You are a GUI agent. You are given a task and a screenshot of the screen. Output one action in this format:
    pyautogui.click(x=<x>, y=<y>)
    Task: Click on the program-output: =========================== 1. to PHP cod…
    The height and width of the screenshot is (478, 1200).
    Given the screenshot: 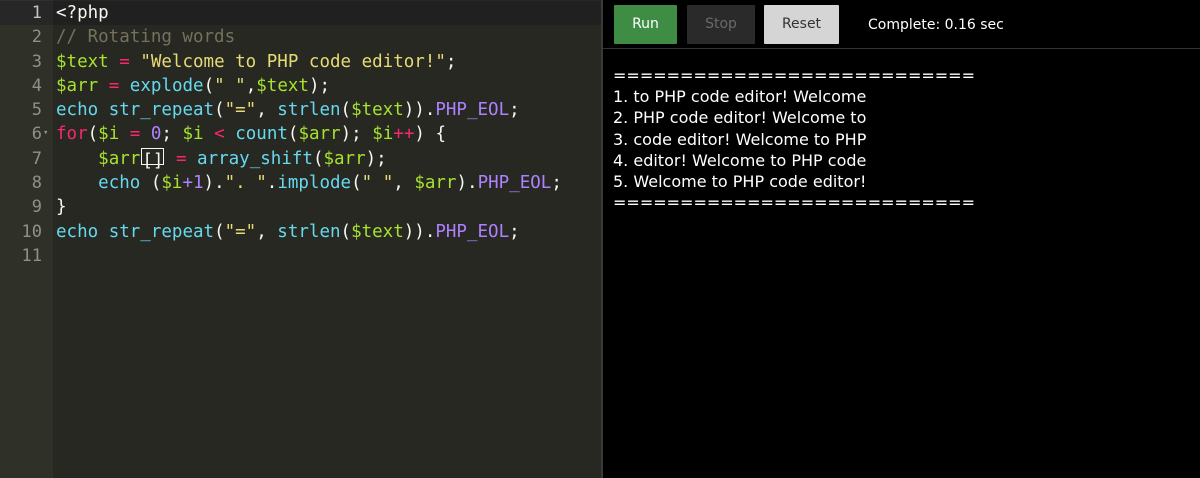 What is the action you would take?
    pyautogui.click(x=794, y=139)
    